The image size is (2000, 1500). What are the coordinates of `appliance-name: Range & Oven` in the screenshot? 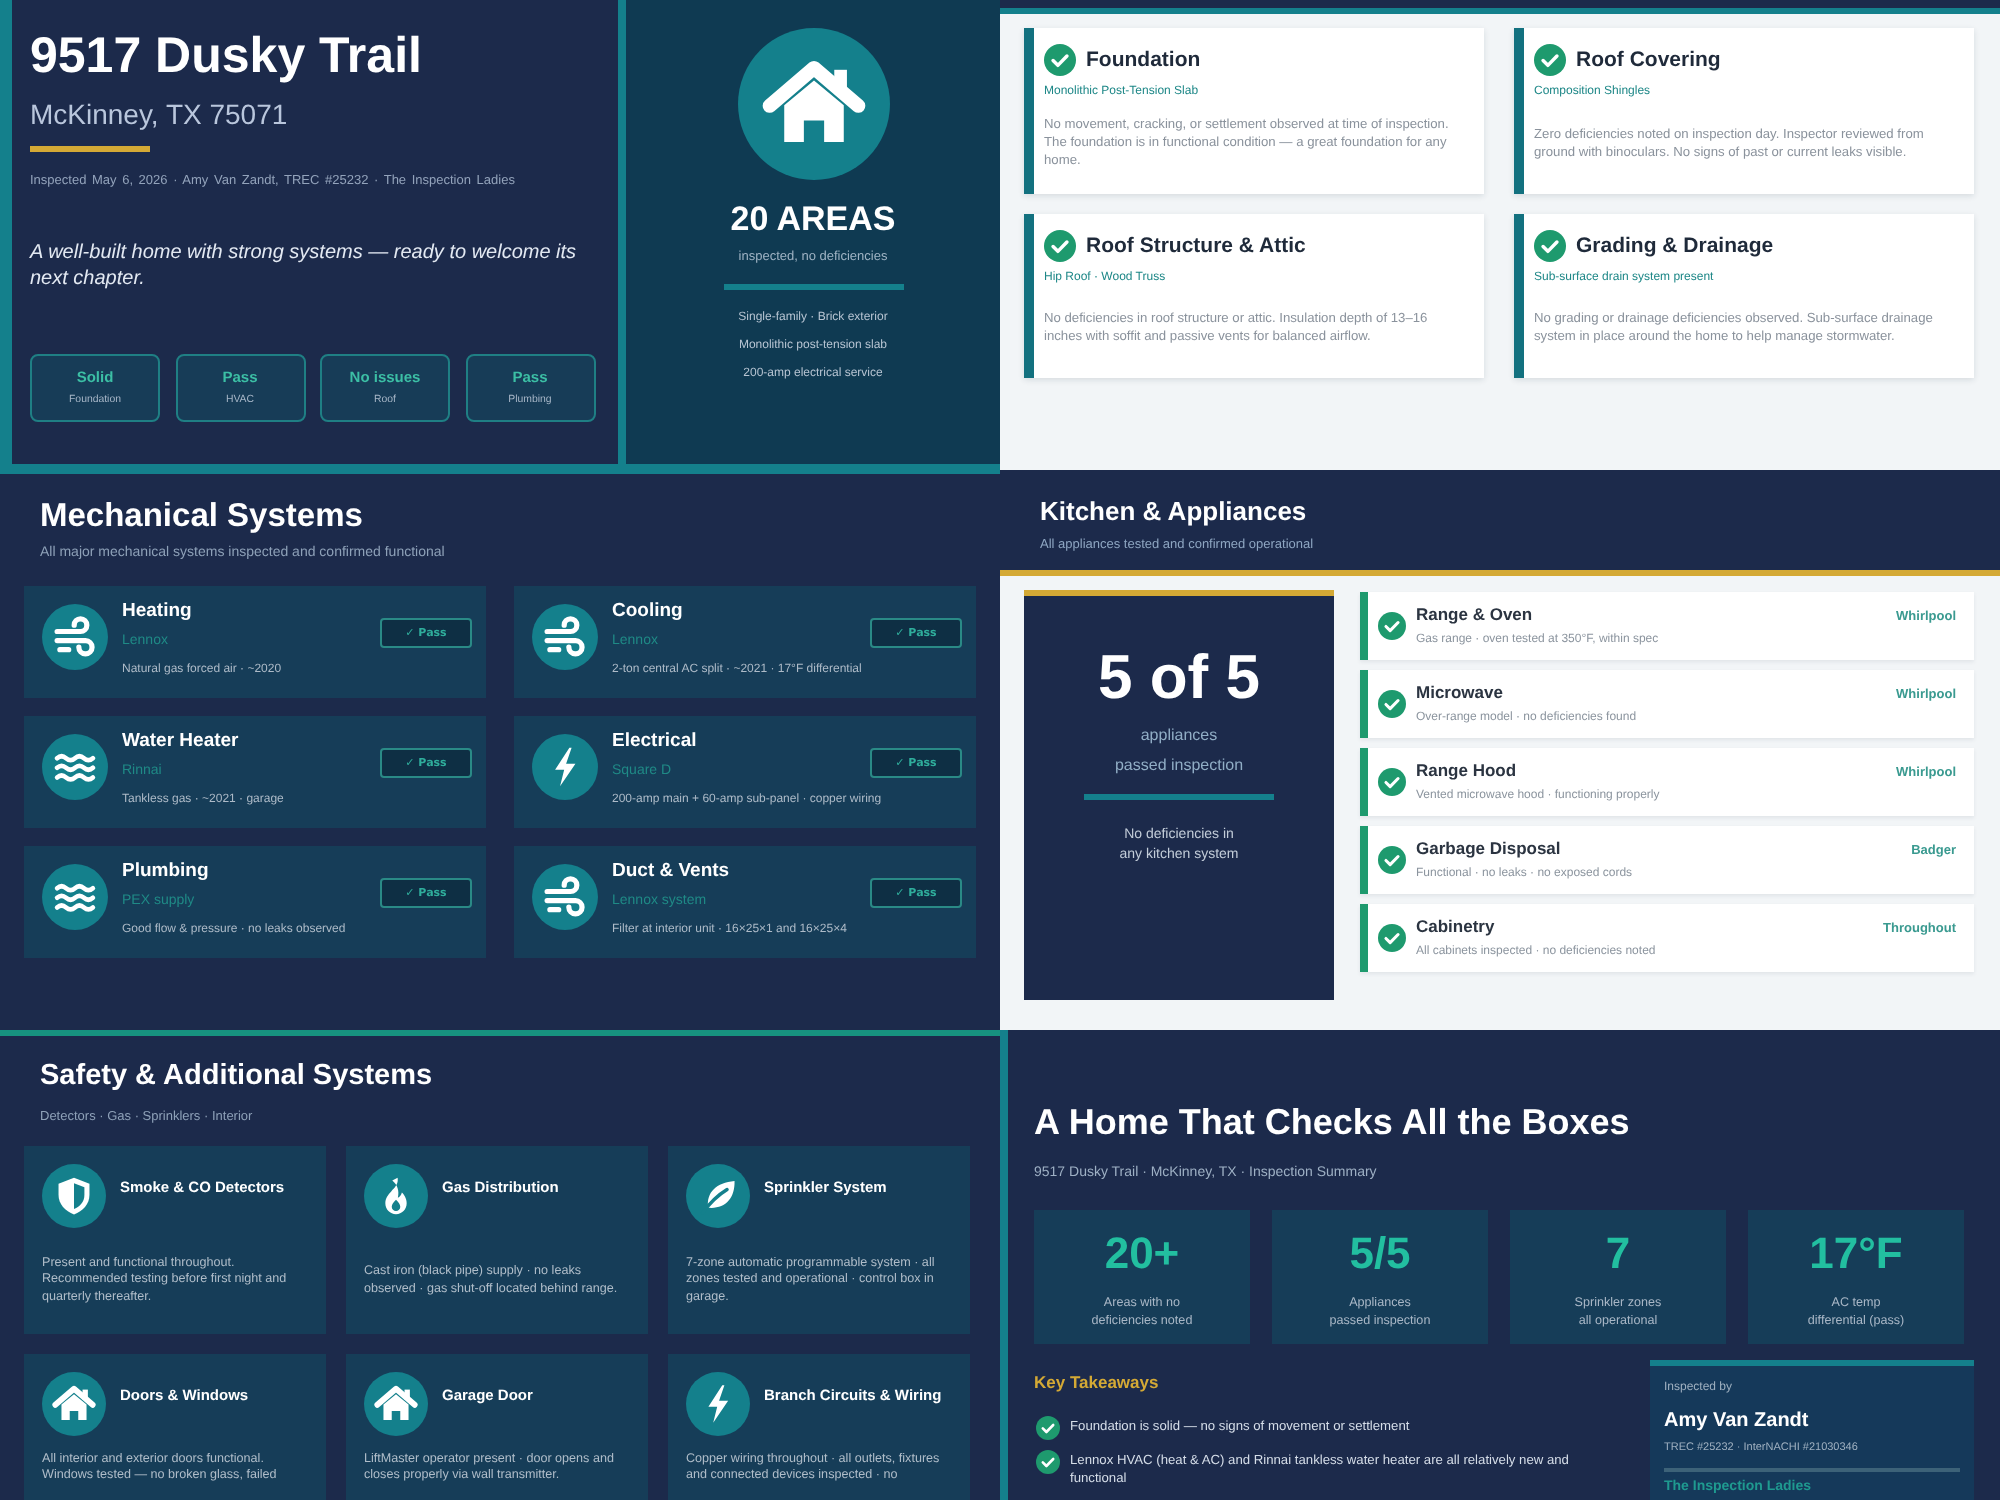 It's located at (1474, 614).